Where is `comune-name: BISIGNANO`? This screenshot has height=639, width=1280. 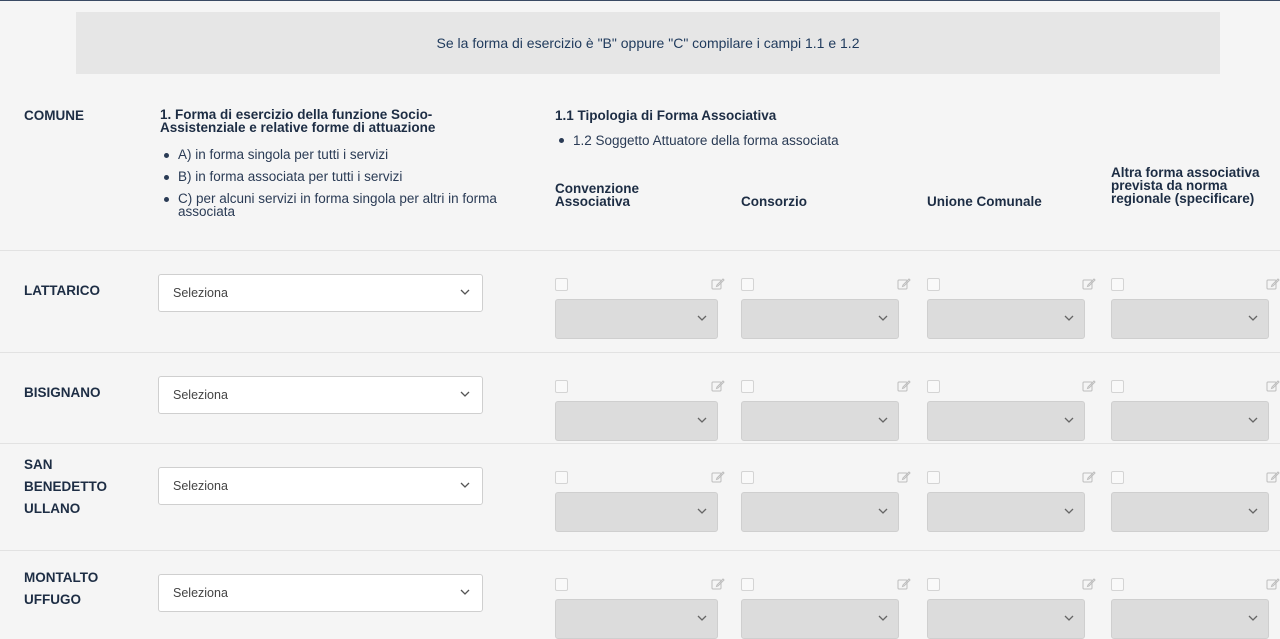 comune-name: BISIGNANO is located at coordinates (62, 392).